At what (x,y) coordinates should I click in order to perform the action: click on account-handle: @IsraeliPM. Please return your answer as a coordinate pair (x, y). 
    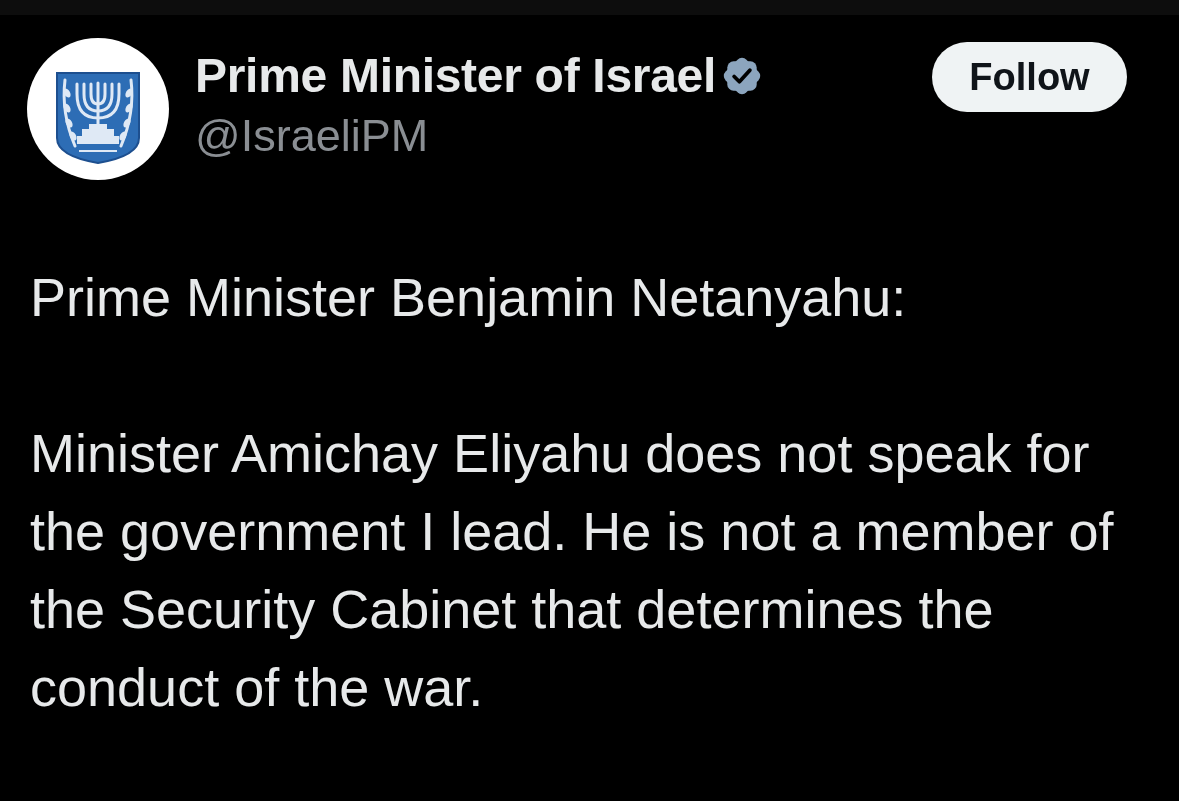
    Looking at the image, I should click on (312, 136).